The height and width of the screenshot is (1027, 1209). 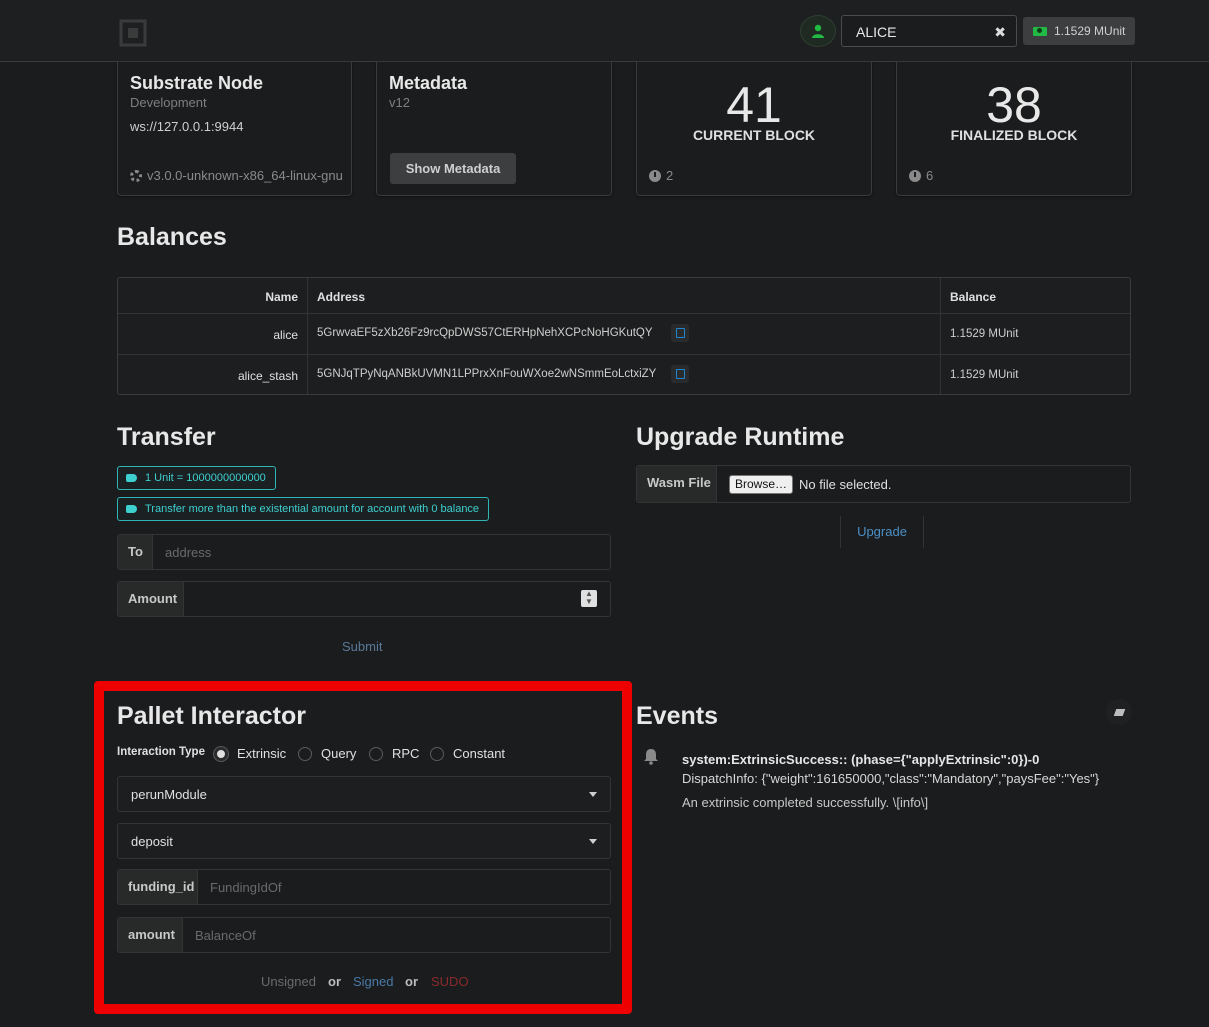 I want to click on clear-account-icon: ✖, so click(x=1000, y=32).